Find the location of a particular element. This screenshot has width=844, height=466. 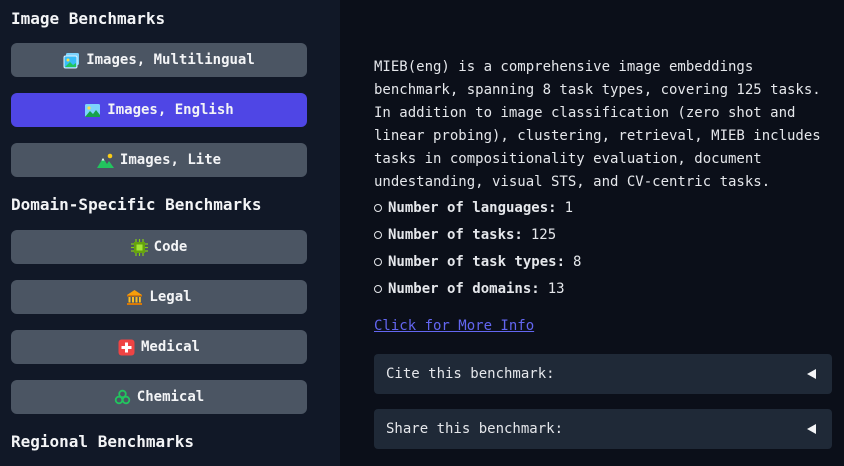

stat-value: 125 is located at coordinates (543, 235).